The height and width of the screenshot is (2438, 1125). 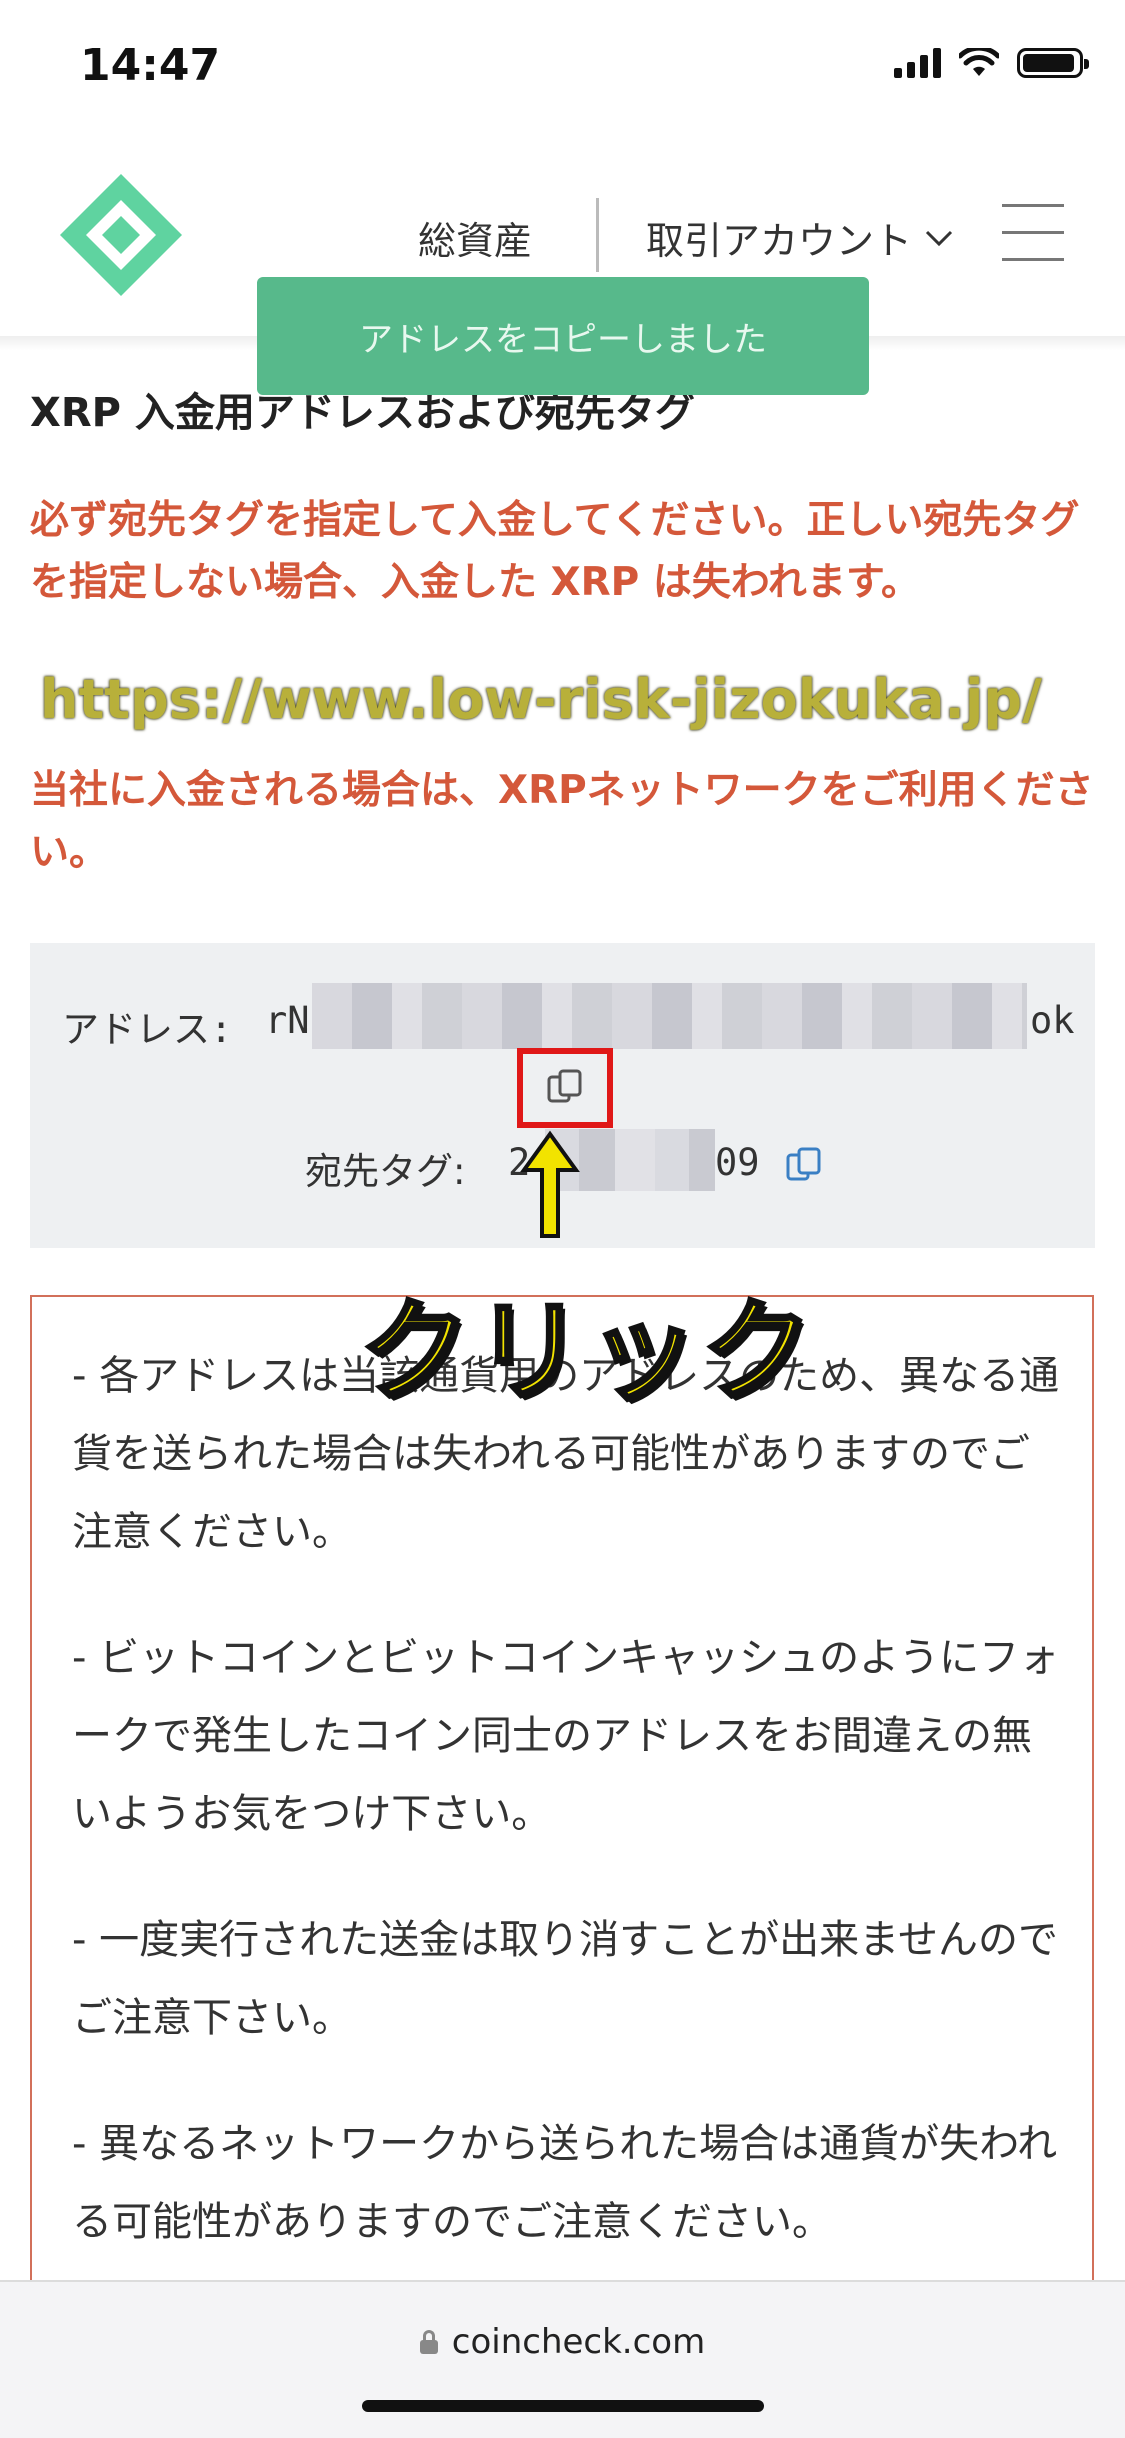 I want to click on address-suffix: ok, so click(x=1052, y=1020).